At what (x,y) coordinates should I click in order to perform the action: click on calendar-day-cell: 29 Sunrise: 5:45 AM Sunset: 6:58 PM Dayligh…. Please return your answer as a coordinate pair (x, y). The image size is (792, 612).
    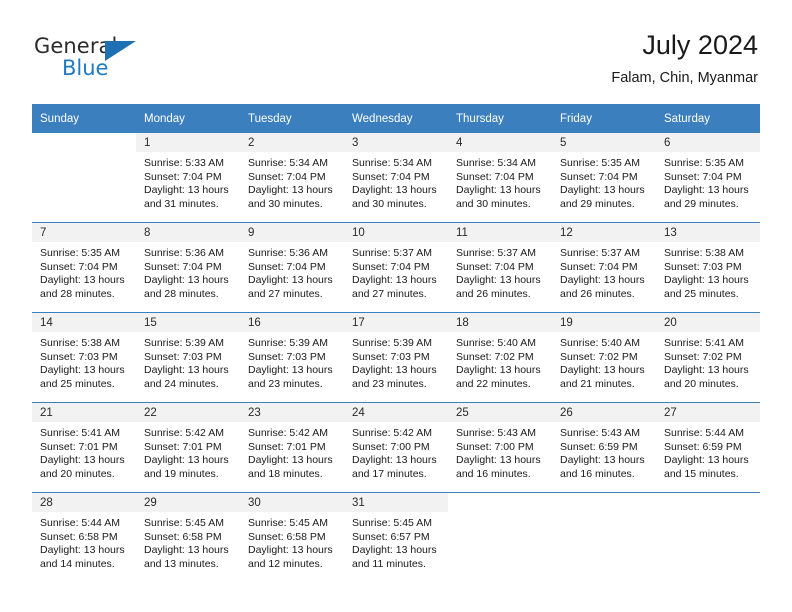
    Looking at the image, I should click on (188, 537).